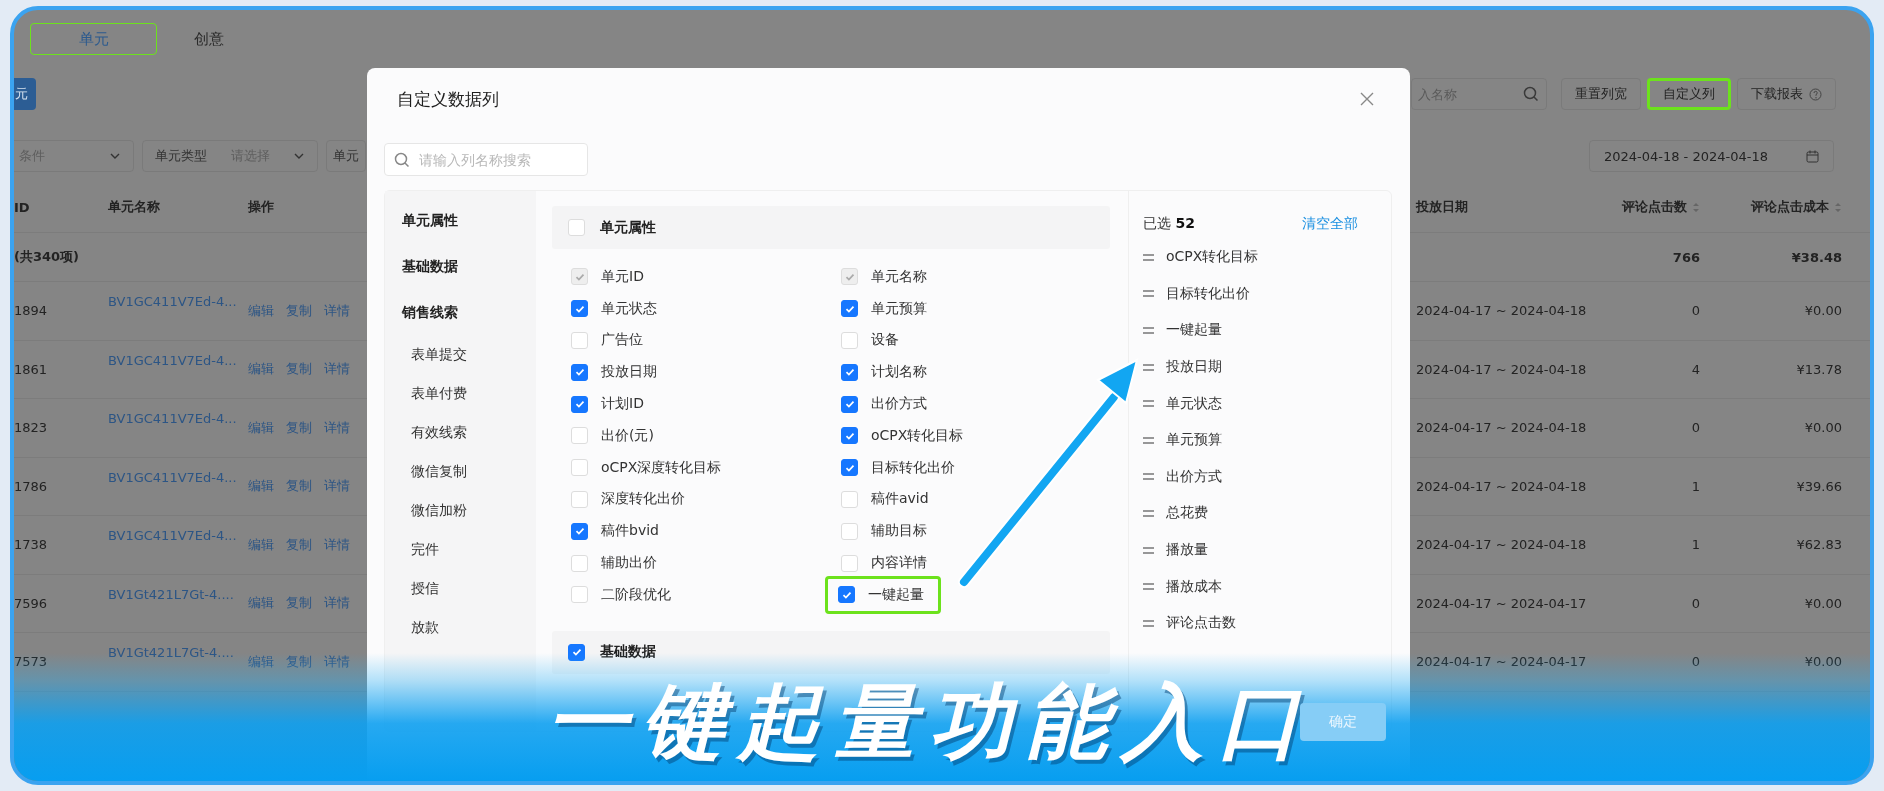 This screenshot has width=1884, height=791. I want to click on toolbar-button: 下载报表, so click(1786, 94).